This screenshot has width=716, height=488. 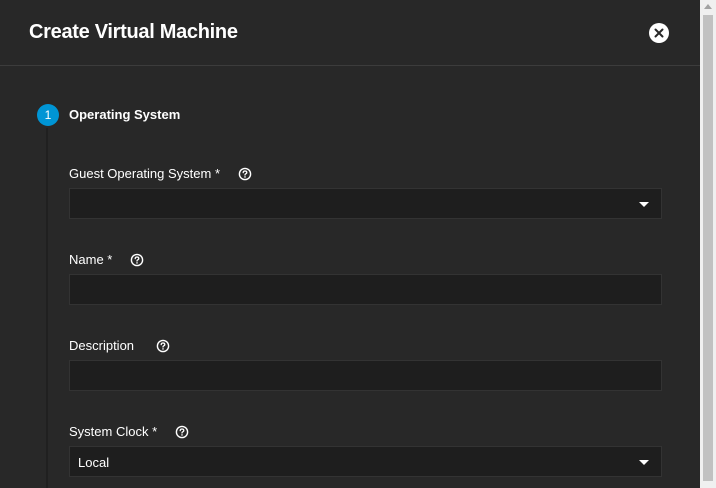 I want to click on vertical-scrollbar, so click(x=708, y=244).